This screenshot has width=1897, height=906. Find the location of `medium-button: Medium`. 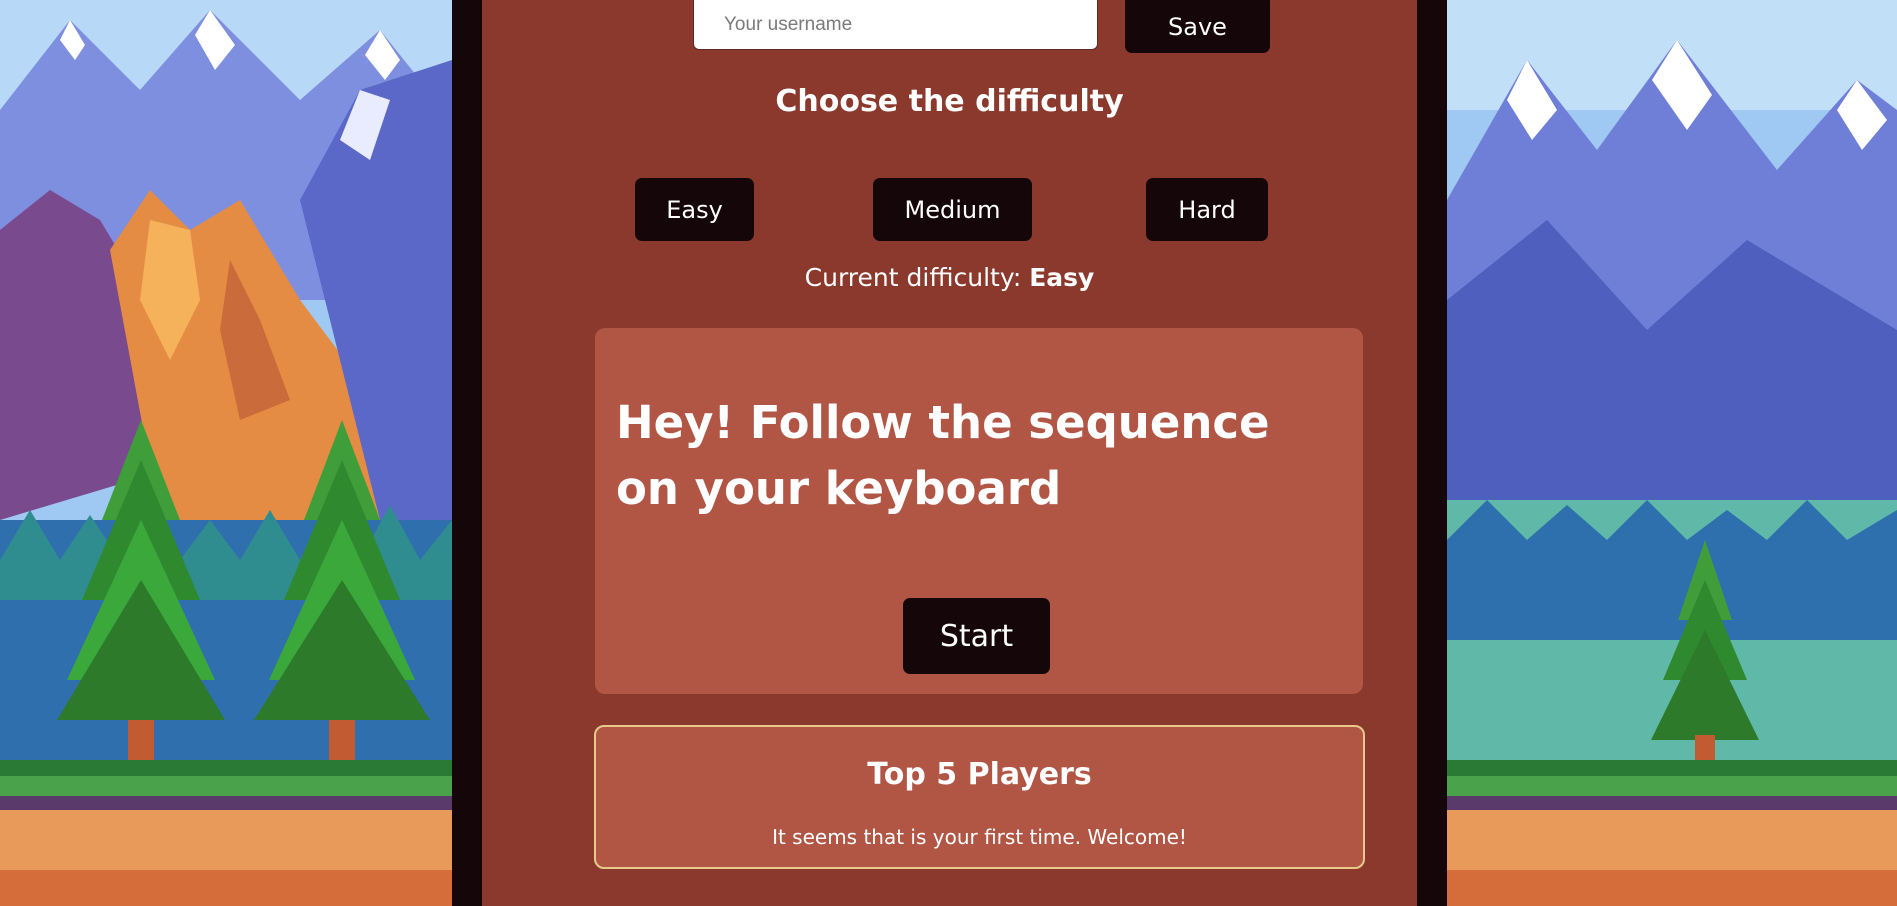

medium-button: Medium is located at coordinates (952, 209).